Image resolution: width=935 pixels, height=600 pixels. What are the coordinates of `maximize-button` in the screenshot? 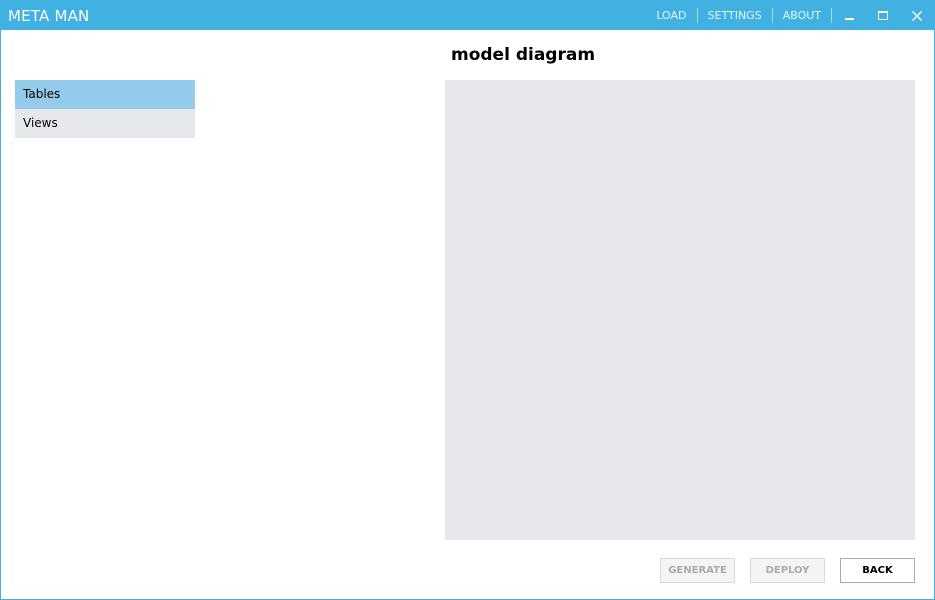 It's located at (883, 15).